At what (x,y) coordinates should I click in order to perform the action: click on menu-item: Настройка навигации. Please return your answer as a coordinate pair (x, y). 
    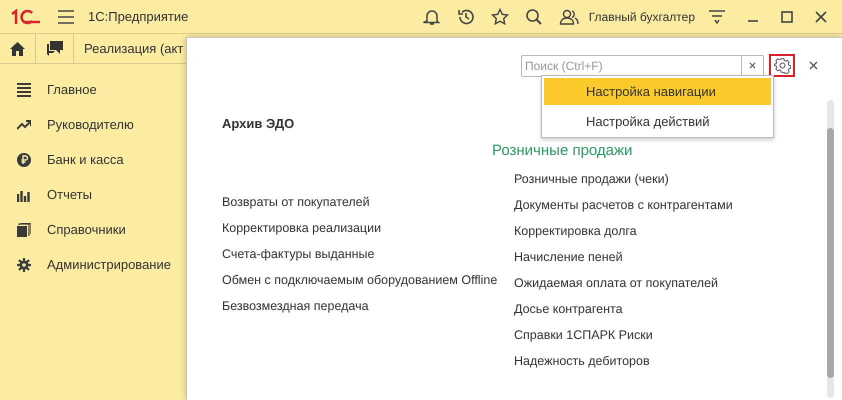
    Looking at the image, I should click on (657, 91).